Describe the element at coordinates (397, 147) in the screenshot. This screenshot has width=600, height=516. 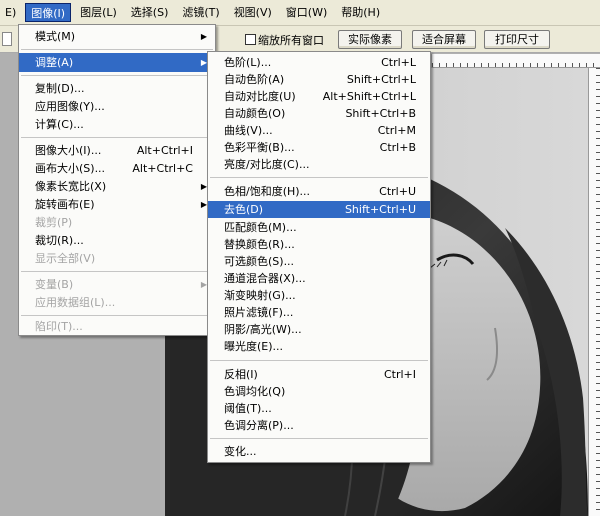
I see `menu-item-shortcut: Ctrl+B` at that location.